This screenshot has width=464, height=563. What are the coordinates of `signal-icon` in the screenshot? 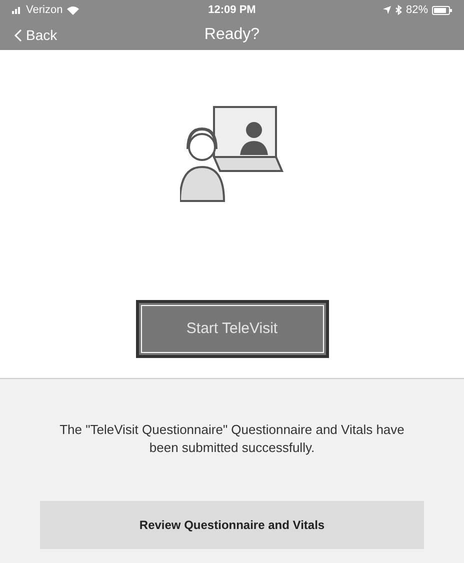 It's located at (17, 10).